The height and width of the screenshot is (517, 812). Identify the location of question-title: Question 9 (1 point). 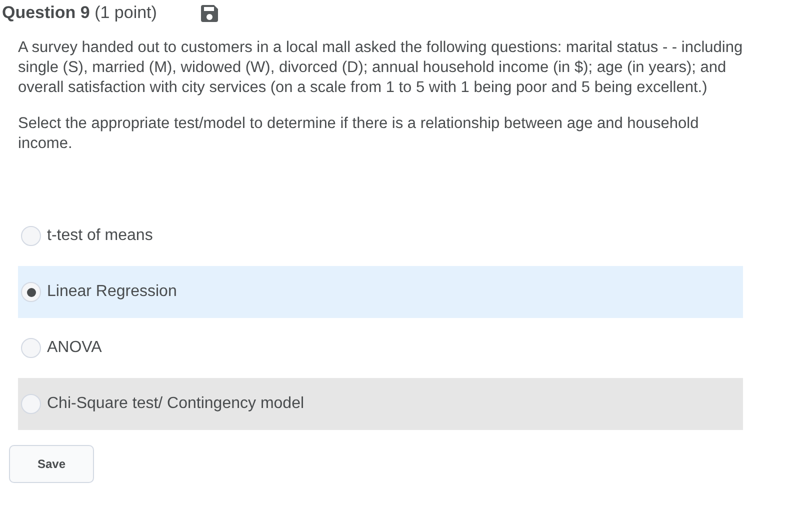
(79, 13).